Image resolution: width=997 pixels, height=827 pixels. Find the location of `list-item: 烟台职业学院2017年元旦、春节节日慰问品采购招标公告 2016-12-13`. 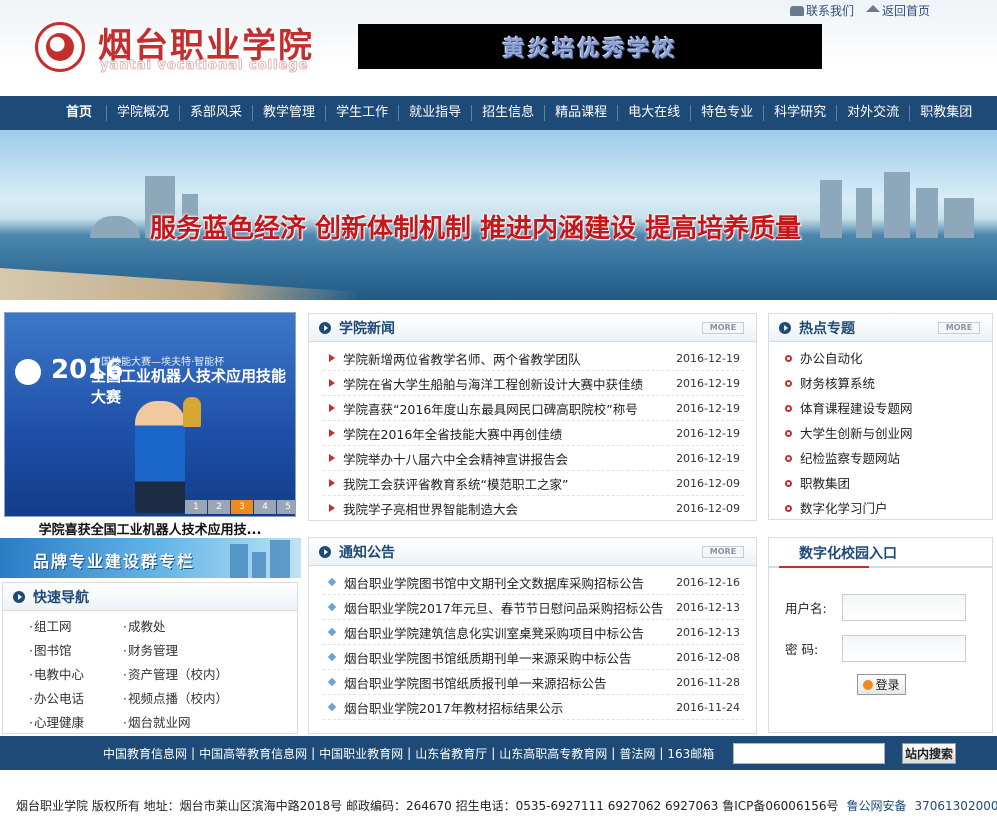

list-item: 烟台职业学院2017年元旦、春节节日慰问品采购招标公告 2016-12-13 is located at coordinates (533, 607).